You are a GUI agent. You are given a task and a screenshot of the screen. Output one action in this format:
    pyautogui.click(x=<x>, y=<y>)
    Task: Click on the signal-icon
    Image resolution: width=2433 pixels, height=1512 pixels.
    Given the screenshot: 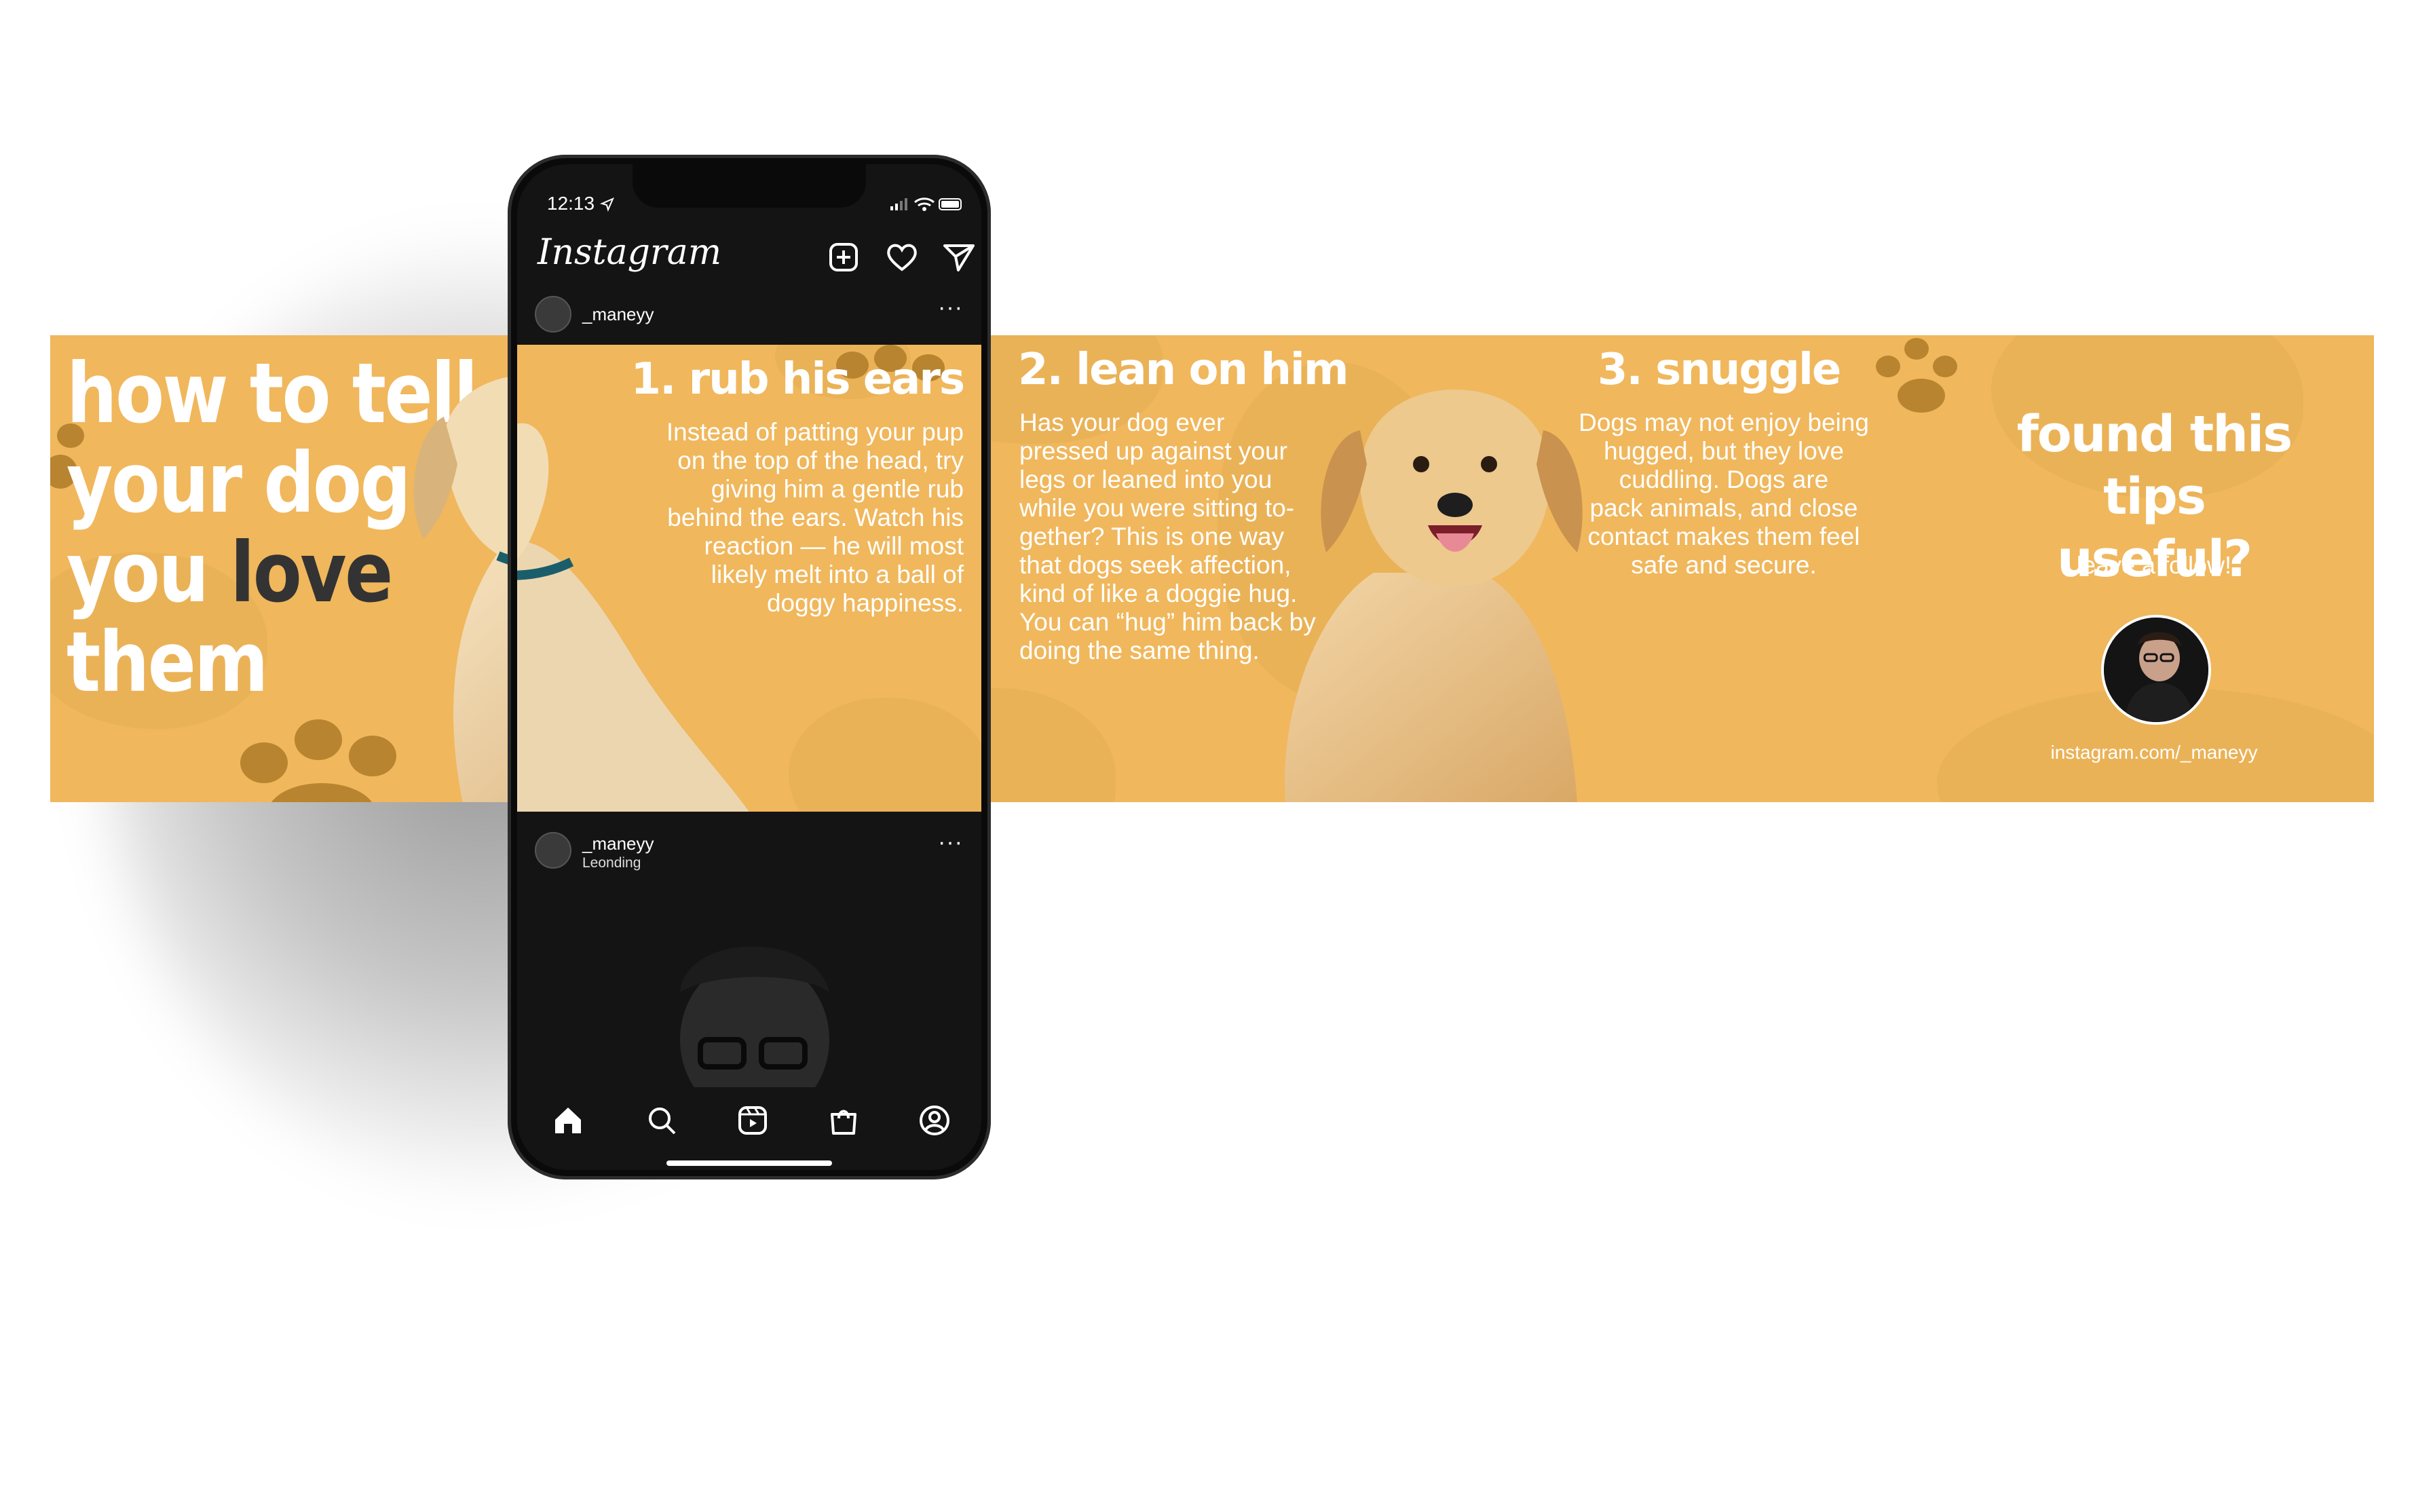 What is the action you would take?
    pyautogui.click(x=898, y=204)
    